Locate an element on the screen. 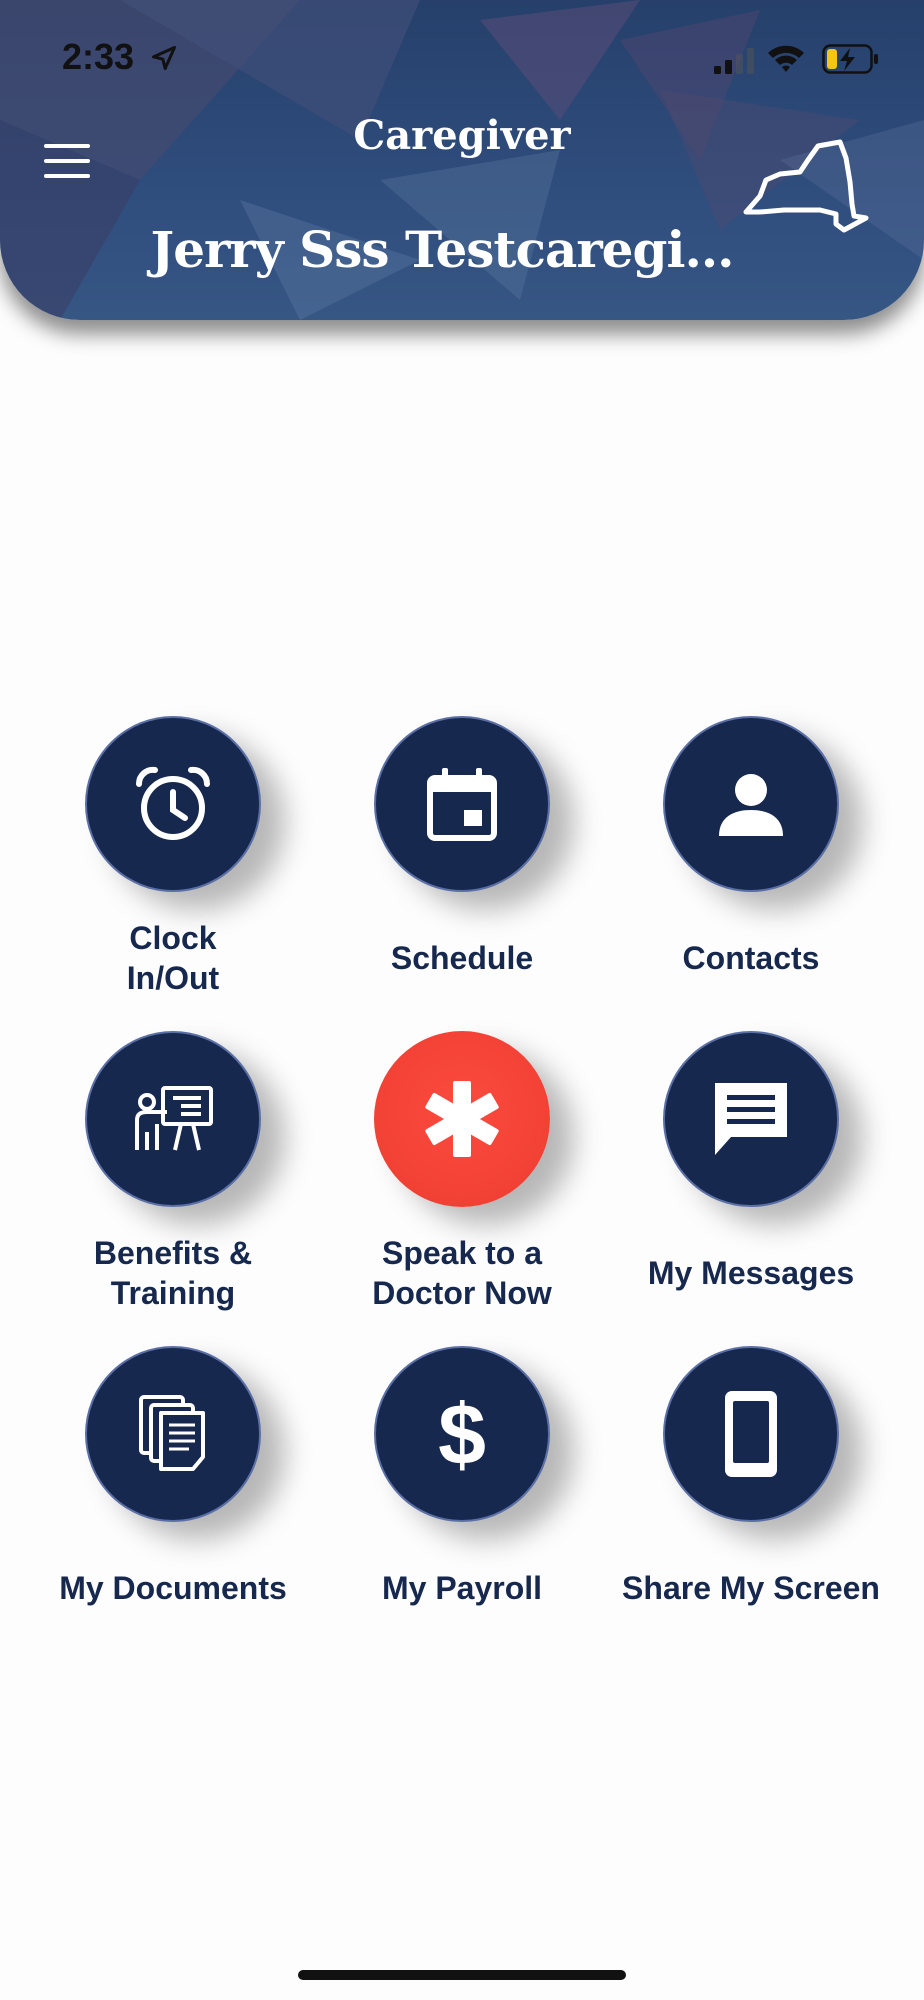 Image resolution: width=924 pixels, height=2000 pixels. documents-icon is located at coordinates (172, 1433).